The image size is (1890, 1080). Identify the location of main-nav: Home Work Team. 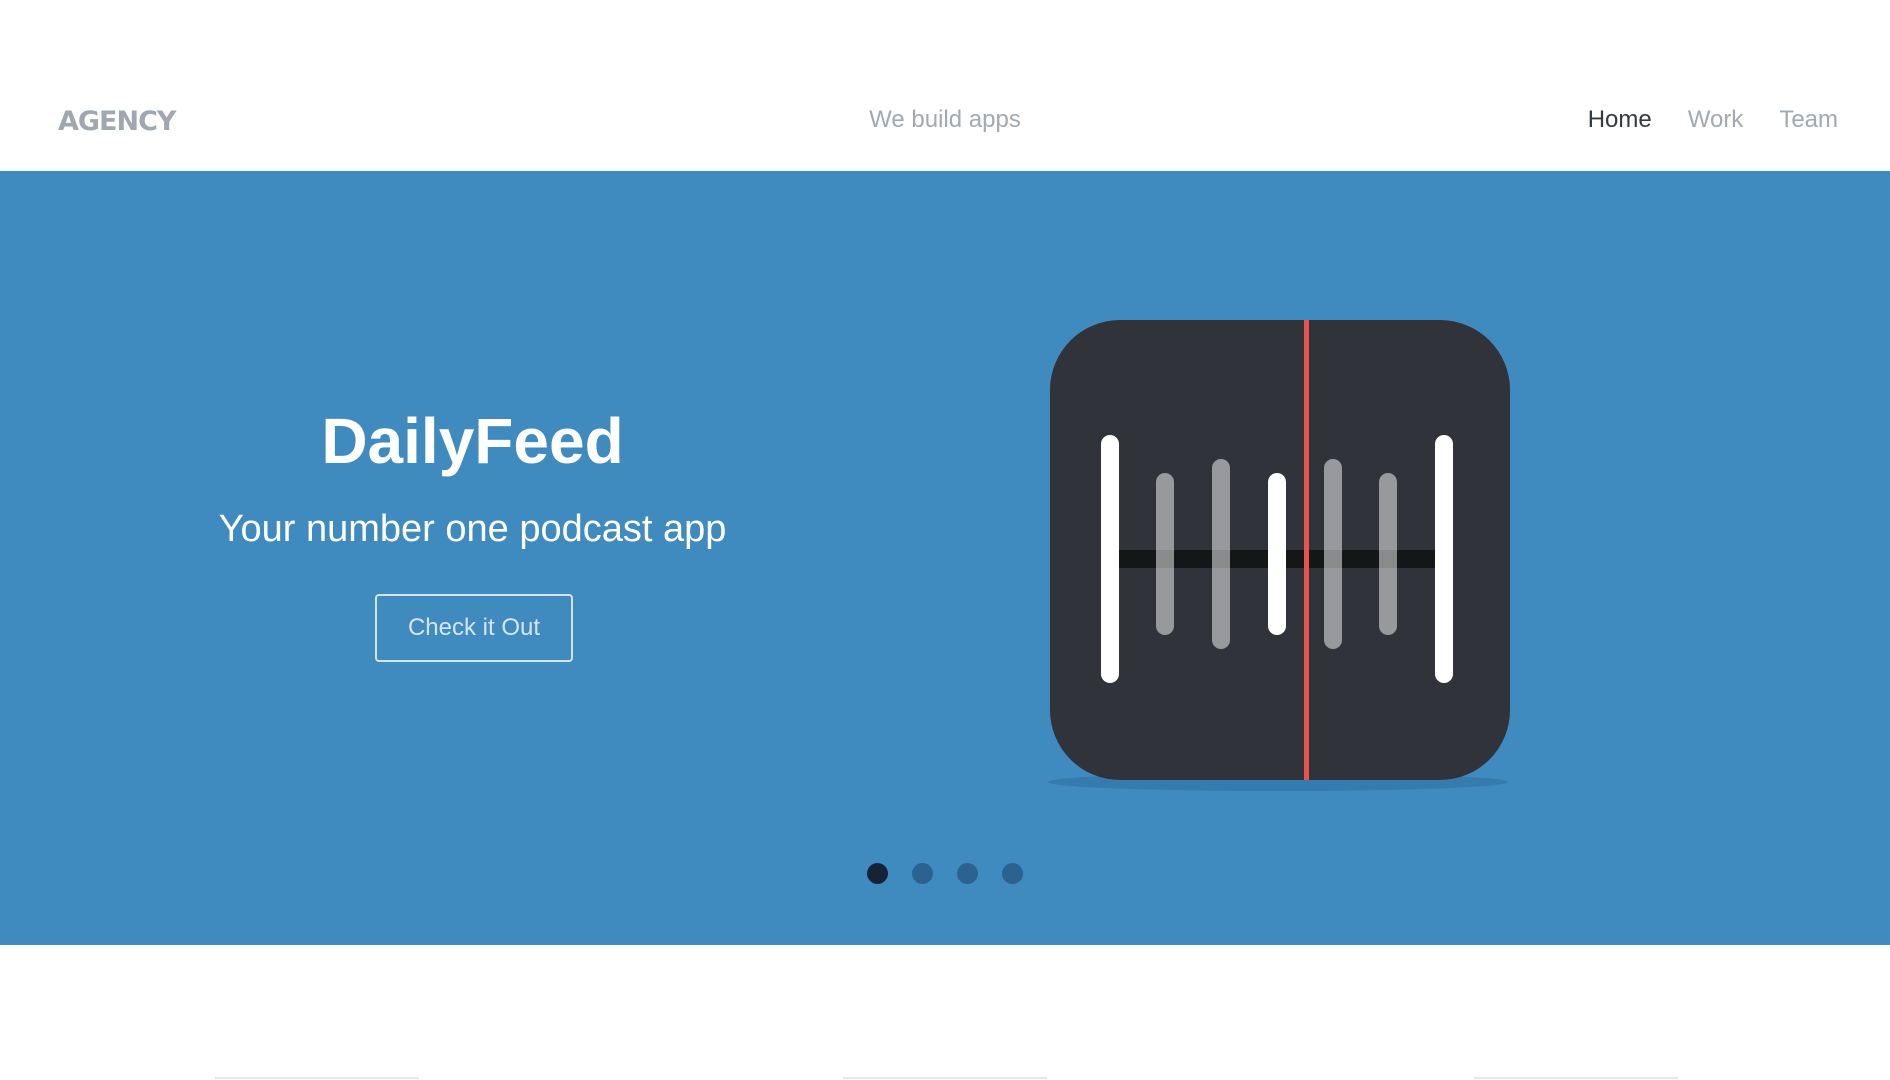
(1713, 120).